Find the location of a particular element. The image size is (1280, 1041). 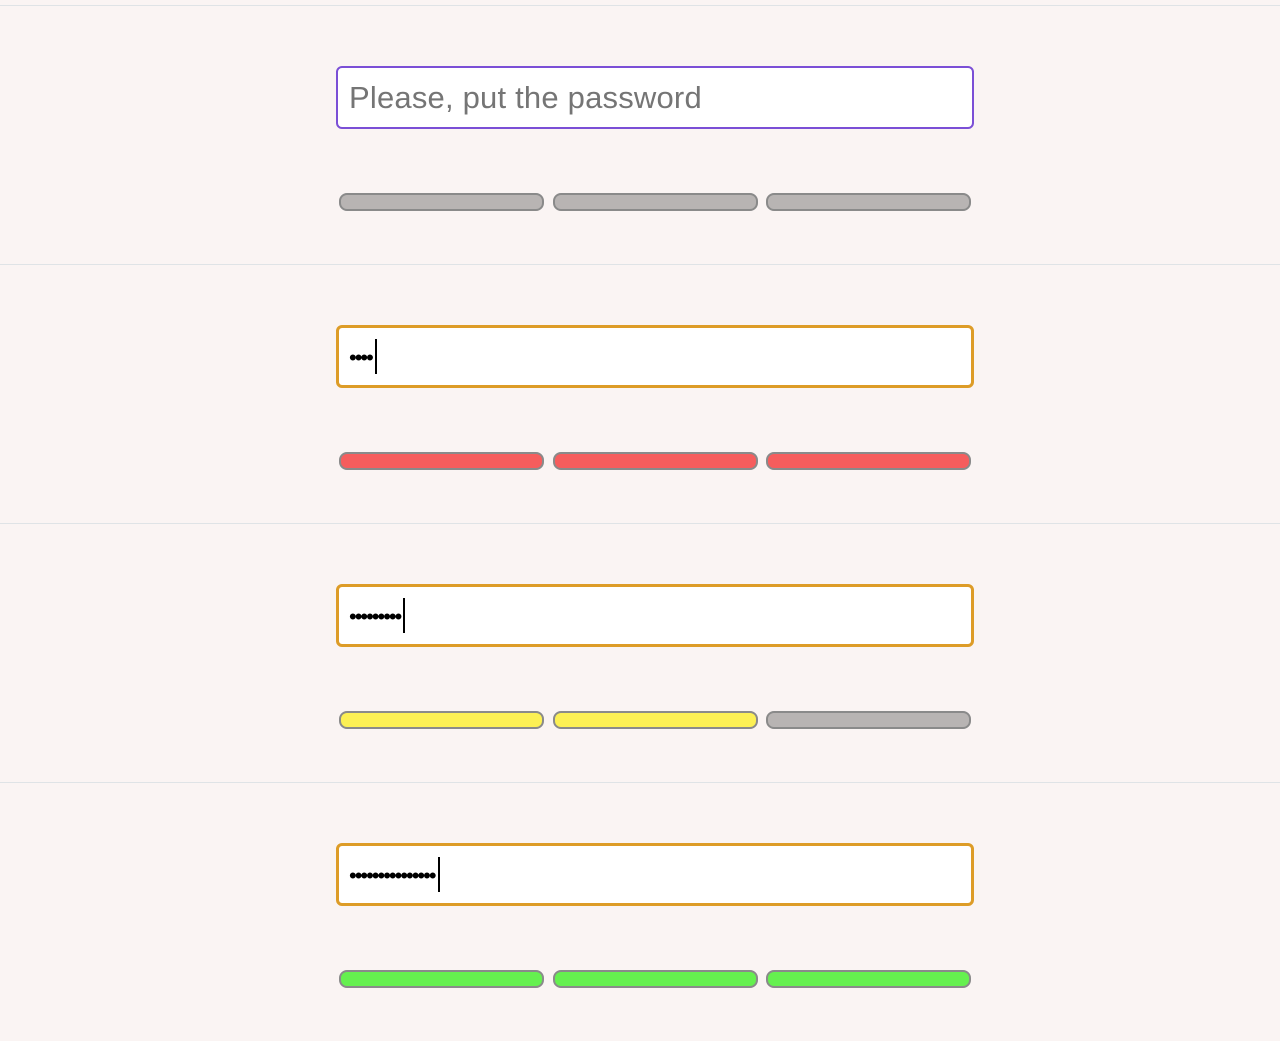

password-placeholder: Please, put the password is located at coordinates (525, 97).